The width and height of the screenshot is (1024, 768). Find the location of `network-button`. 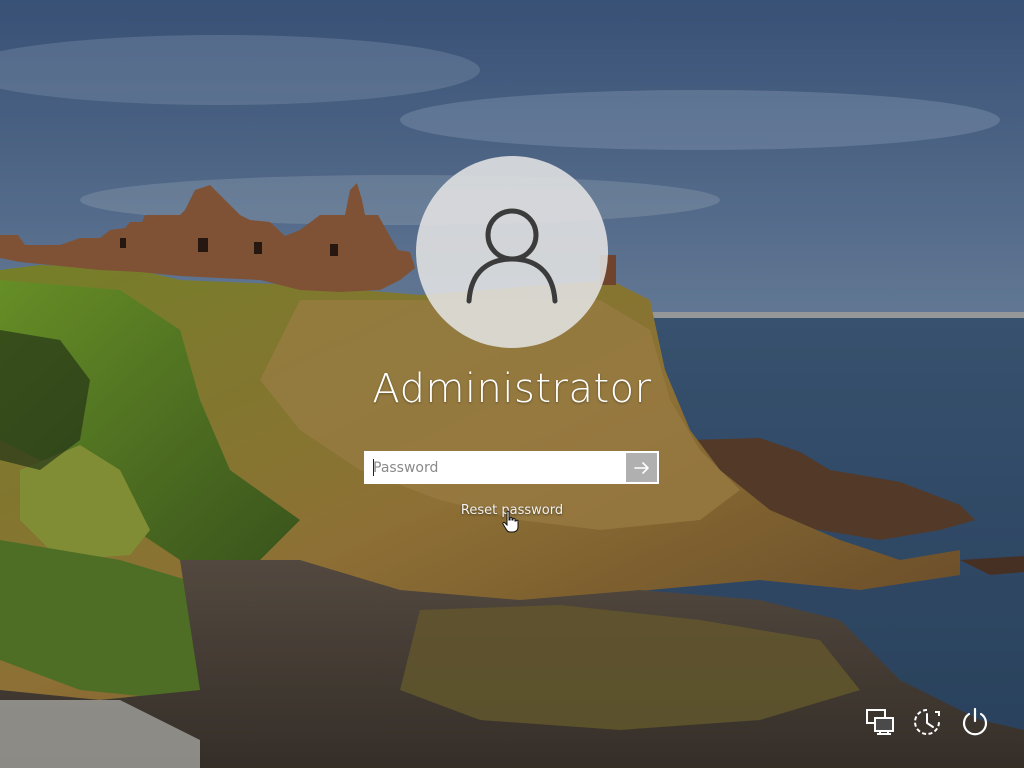

network-button is located at coordinates (880, 722).